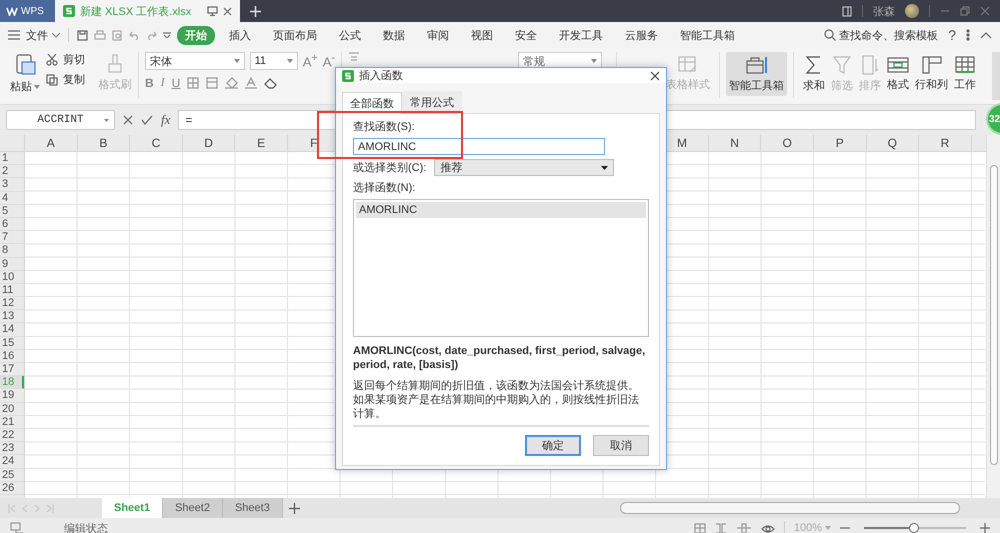 This screenshot has width=1000, height=533. What do you see at coordinates (381, 76) in the screenshot?
I see `dialog-title: 插入函数` at bounding box center [381, 76].